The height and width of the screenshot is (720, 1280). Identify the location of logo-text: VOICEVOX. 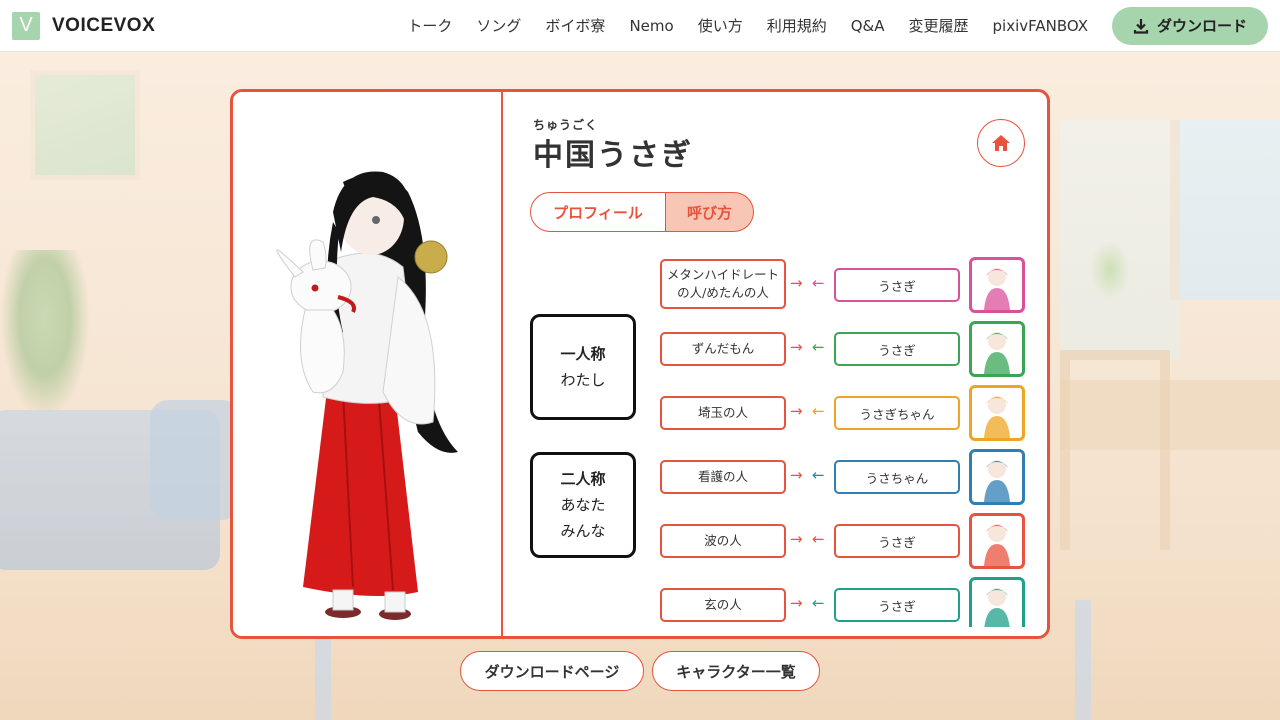
(104, 25).